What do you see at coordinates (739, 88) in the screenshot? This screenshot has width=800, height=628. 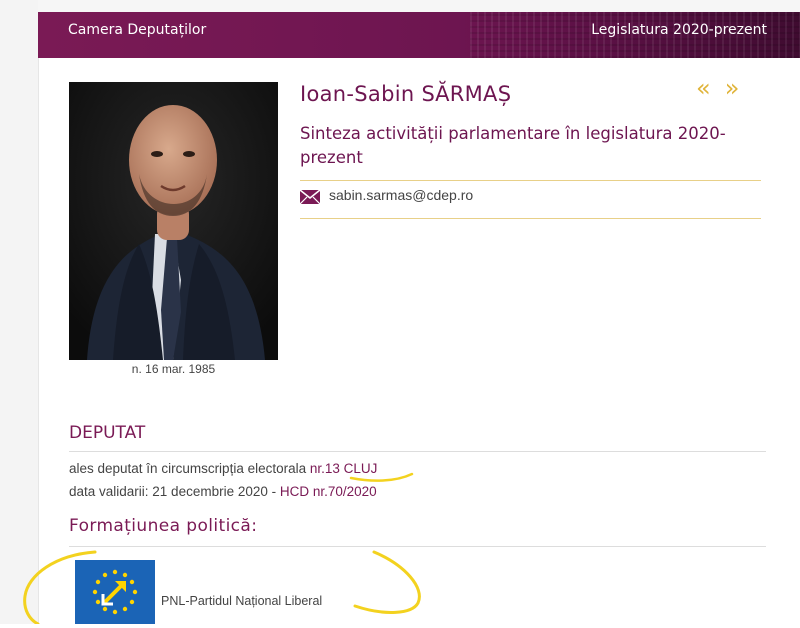 I see `next-profile-button: »` at bounding box center [739, 88].